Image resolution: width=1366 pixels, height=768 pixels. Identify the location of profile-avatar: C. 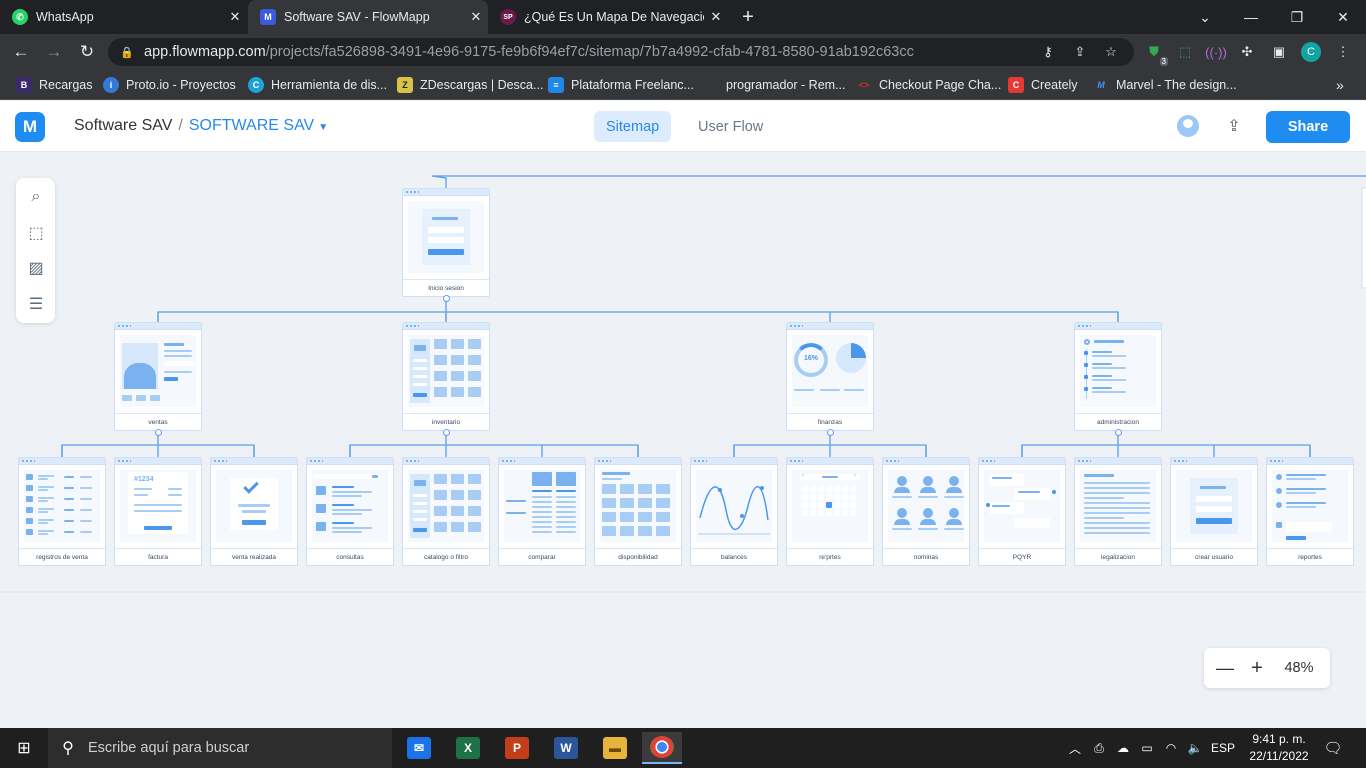
(1311, 52).